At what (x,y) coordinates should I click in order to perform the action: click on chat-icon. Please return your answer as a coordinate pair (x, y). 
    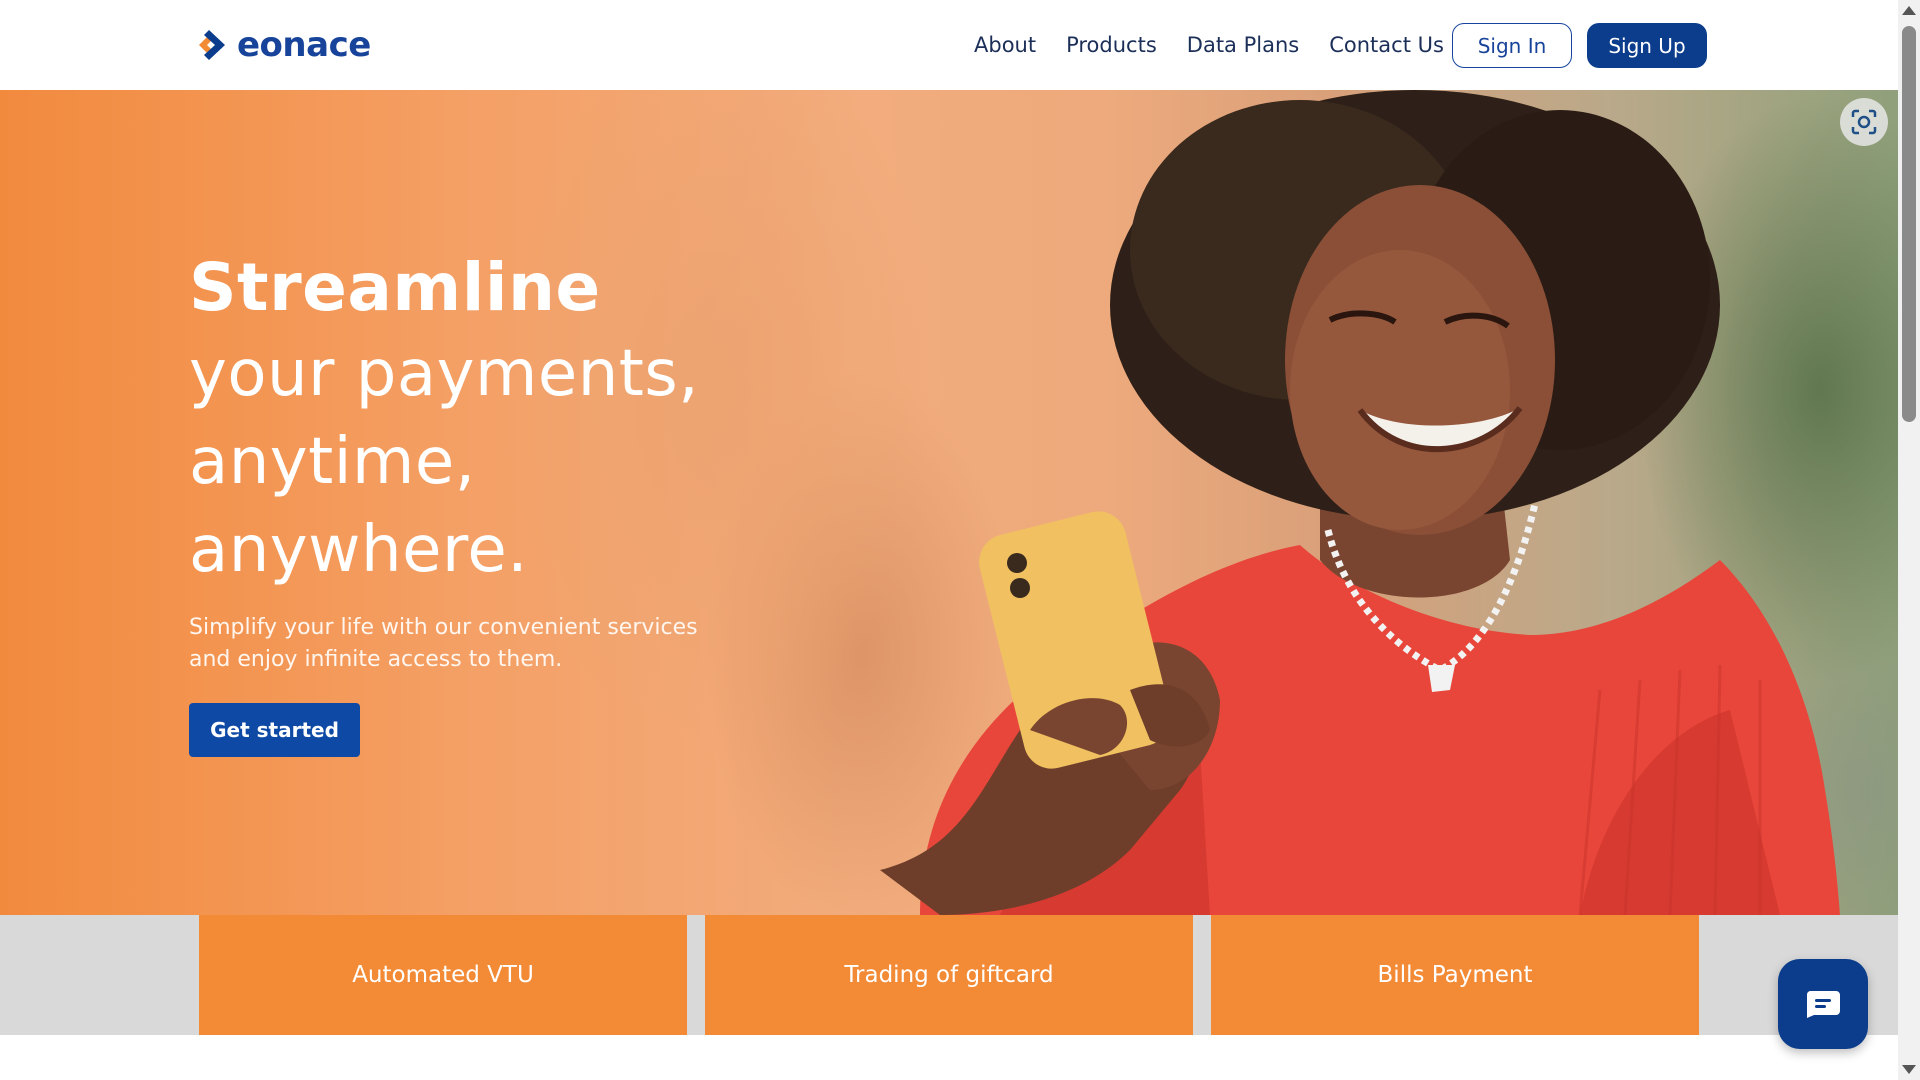
    Looking at the image, I should click on (1823, 1004).